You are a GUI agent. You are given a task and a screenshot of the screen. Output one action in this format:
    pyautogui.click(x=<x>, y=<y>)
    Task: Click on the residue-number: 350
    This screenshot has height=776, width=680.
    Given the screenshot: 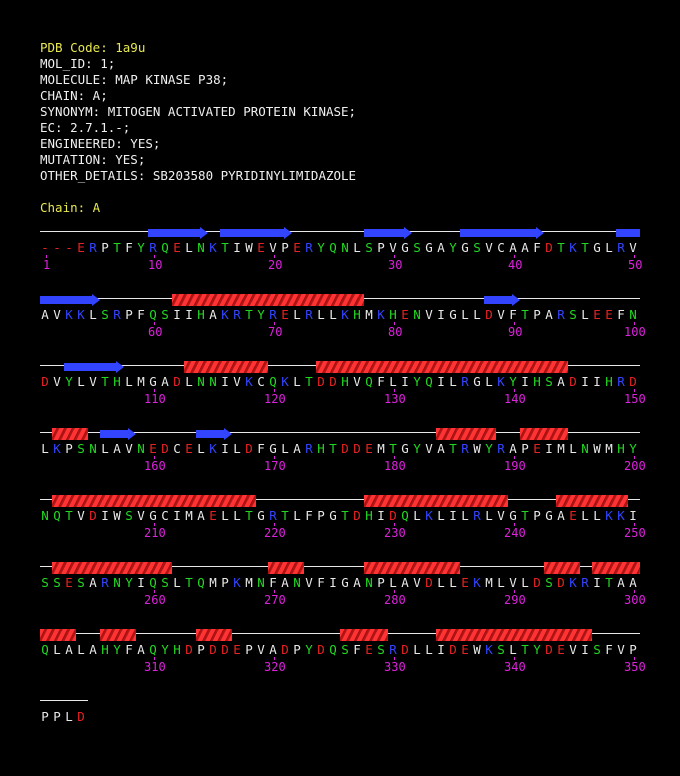 What is the action you would take?
    pyautogui.click(x=635, y=667)
    